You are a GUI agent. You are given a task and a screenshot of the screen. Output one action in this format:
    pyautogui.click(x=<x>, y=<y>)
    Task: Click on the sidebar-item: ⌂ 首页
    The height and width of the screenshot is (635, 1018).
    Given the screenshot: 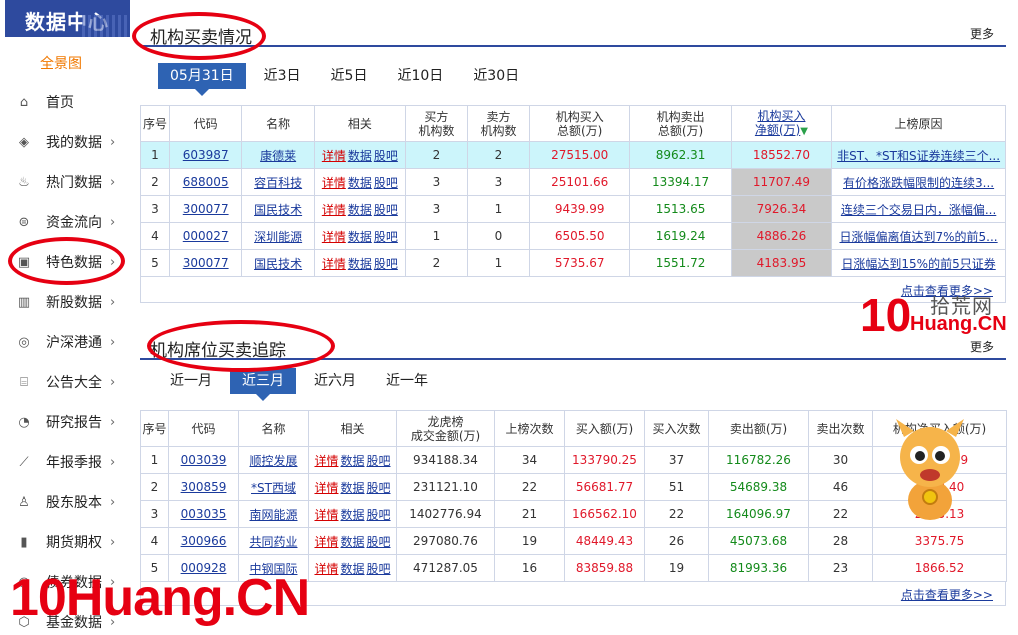 What is the action you would take?
    pyautogui.click(x=65, y=102)
    